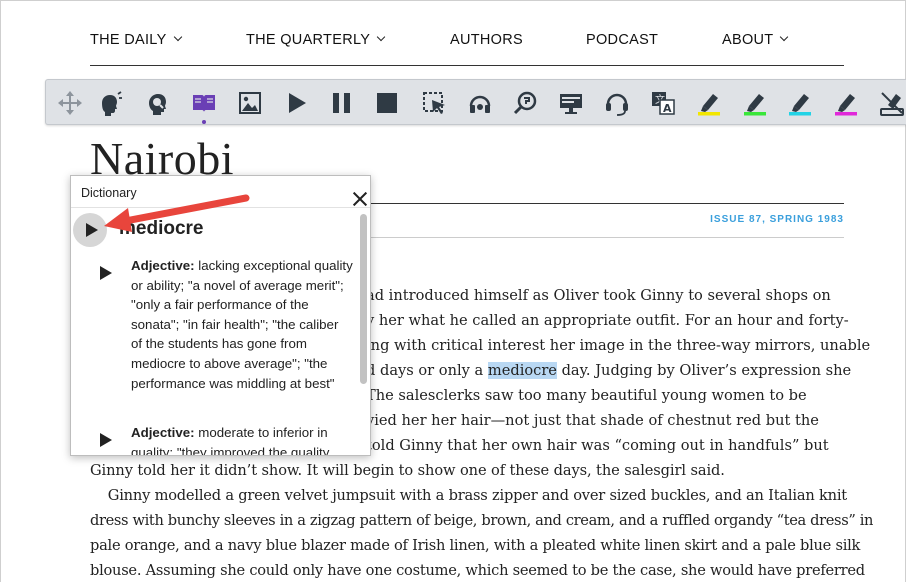 The width and height of the screenshot is (906, 582). I want to click on nav-the-quarterly: THE QUARTERLY, so click(316, 40).